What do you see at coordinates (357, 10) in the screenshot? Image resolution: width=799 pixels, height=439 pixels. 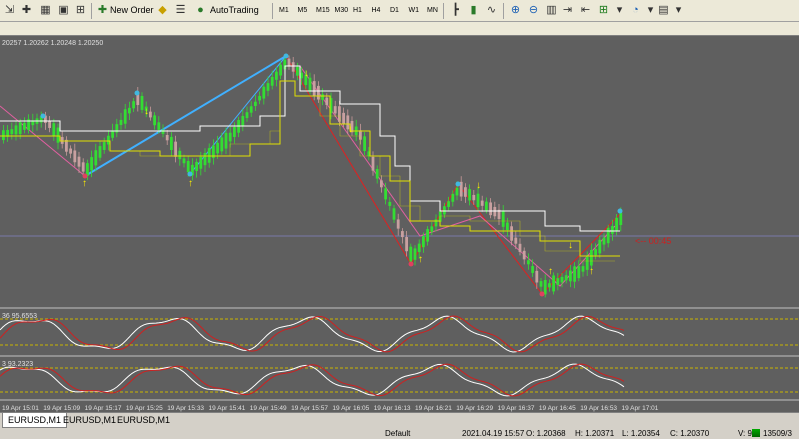 I see `timeframe-h1: H1` at bounding box center [357, 10].